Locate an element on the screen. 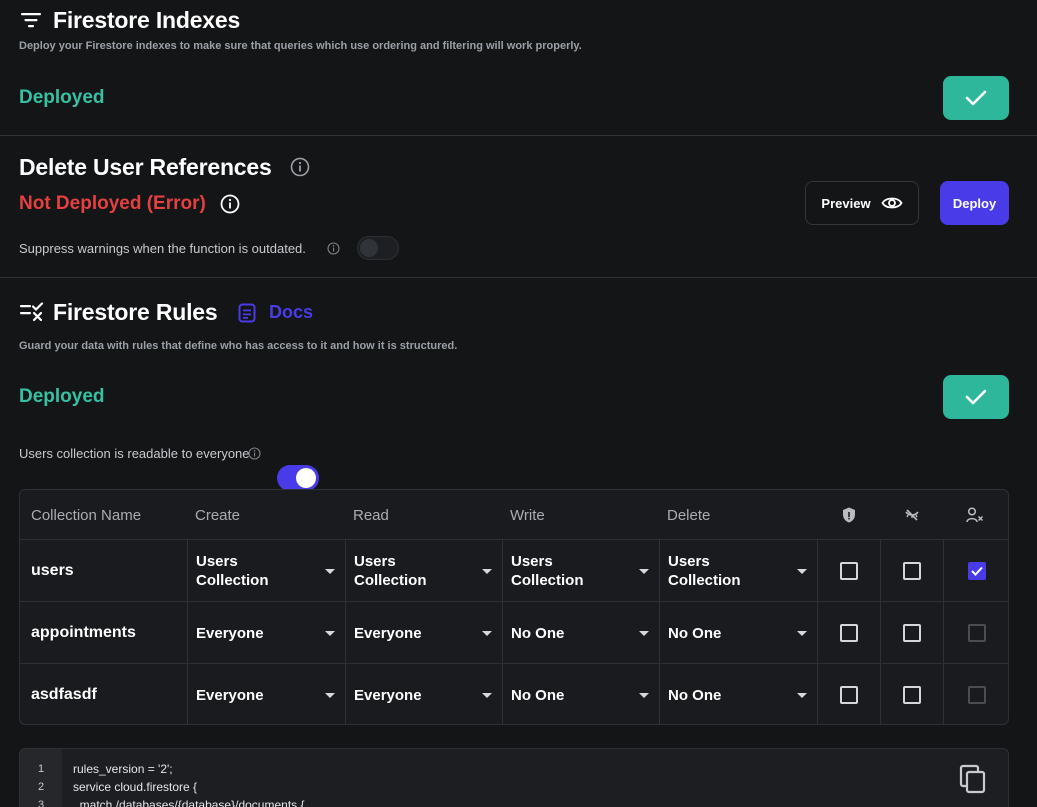 Image resolution: width=1037 pixels, height=807 pixels. shield-icon is located at coordinates (849, 515).